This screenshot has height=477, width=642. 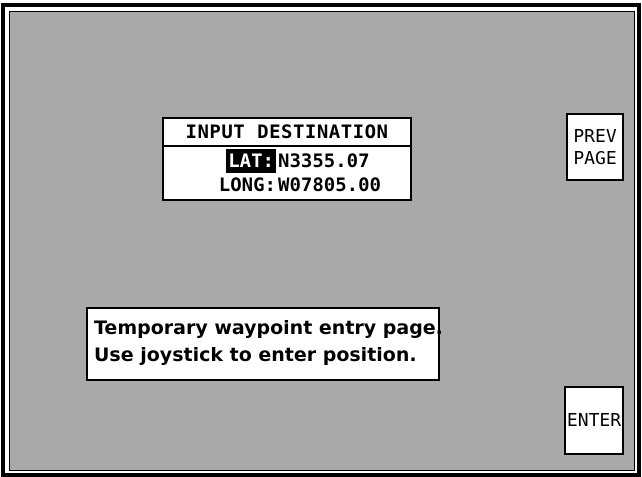 What do you see at coordinates (324, 161) in the screenshot?
I see `latitude-value: N3355.07` at bounding box center [324, 161].